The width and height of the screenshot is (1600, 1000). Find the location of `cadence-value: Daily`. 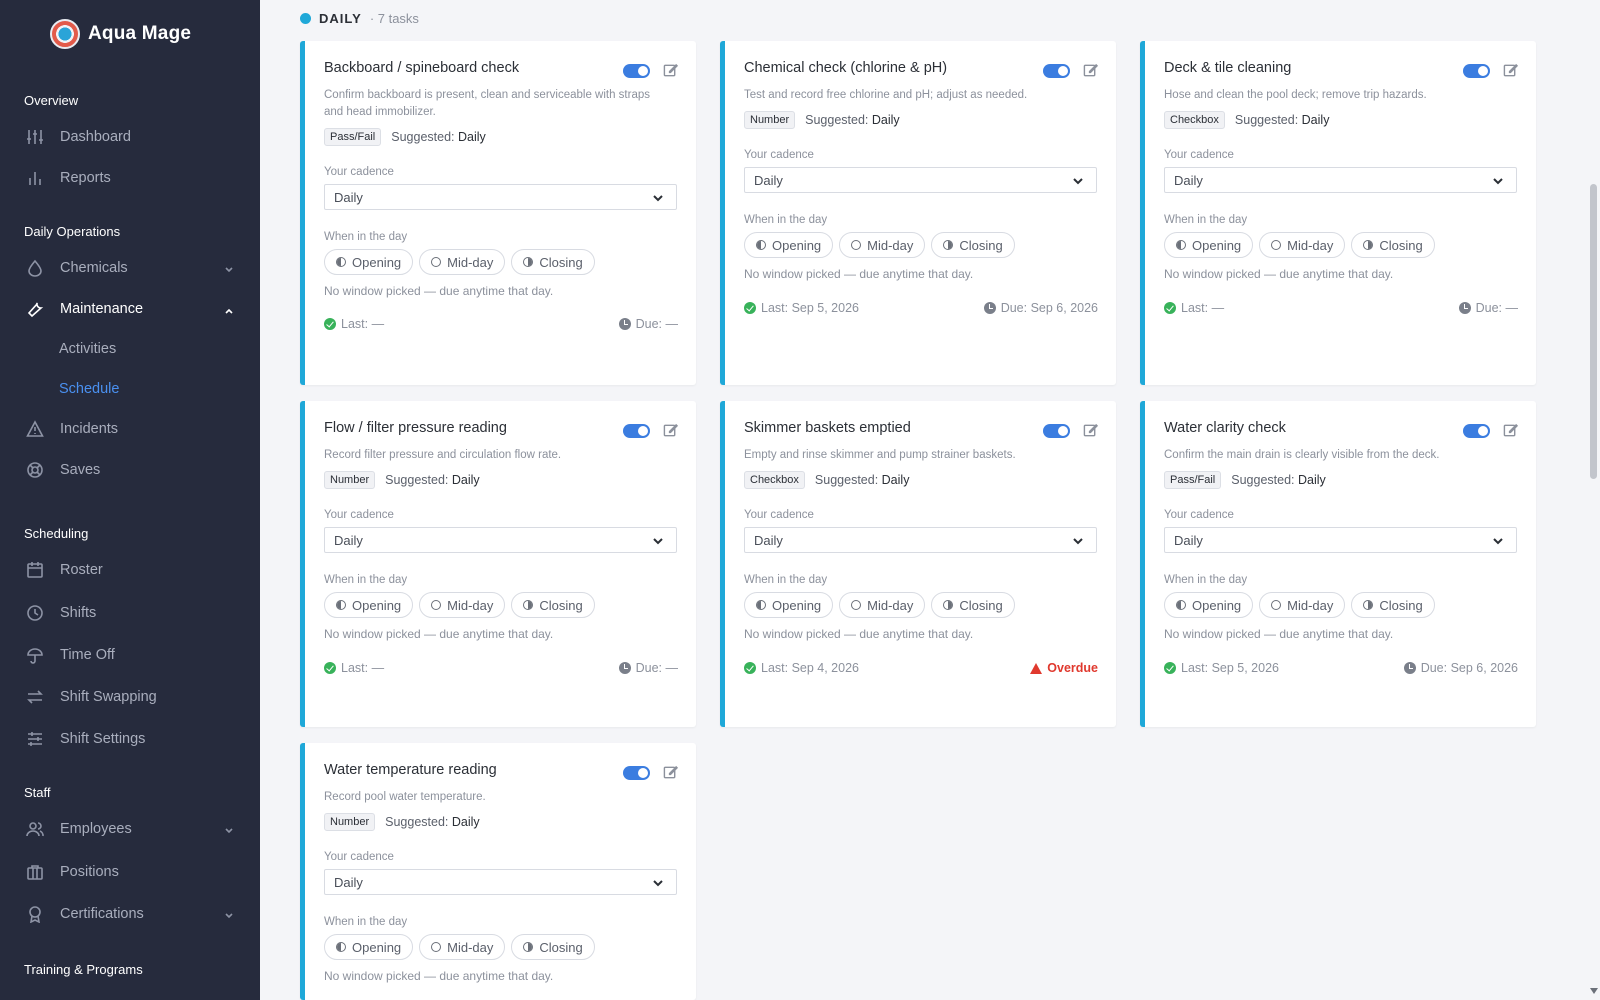

cadence-value: Daily is located at coordinates (348, 540).